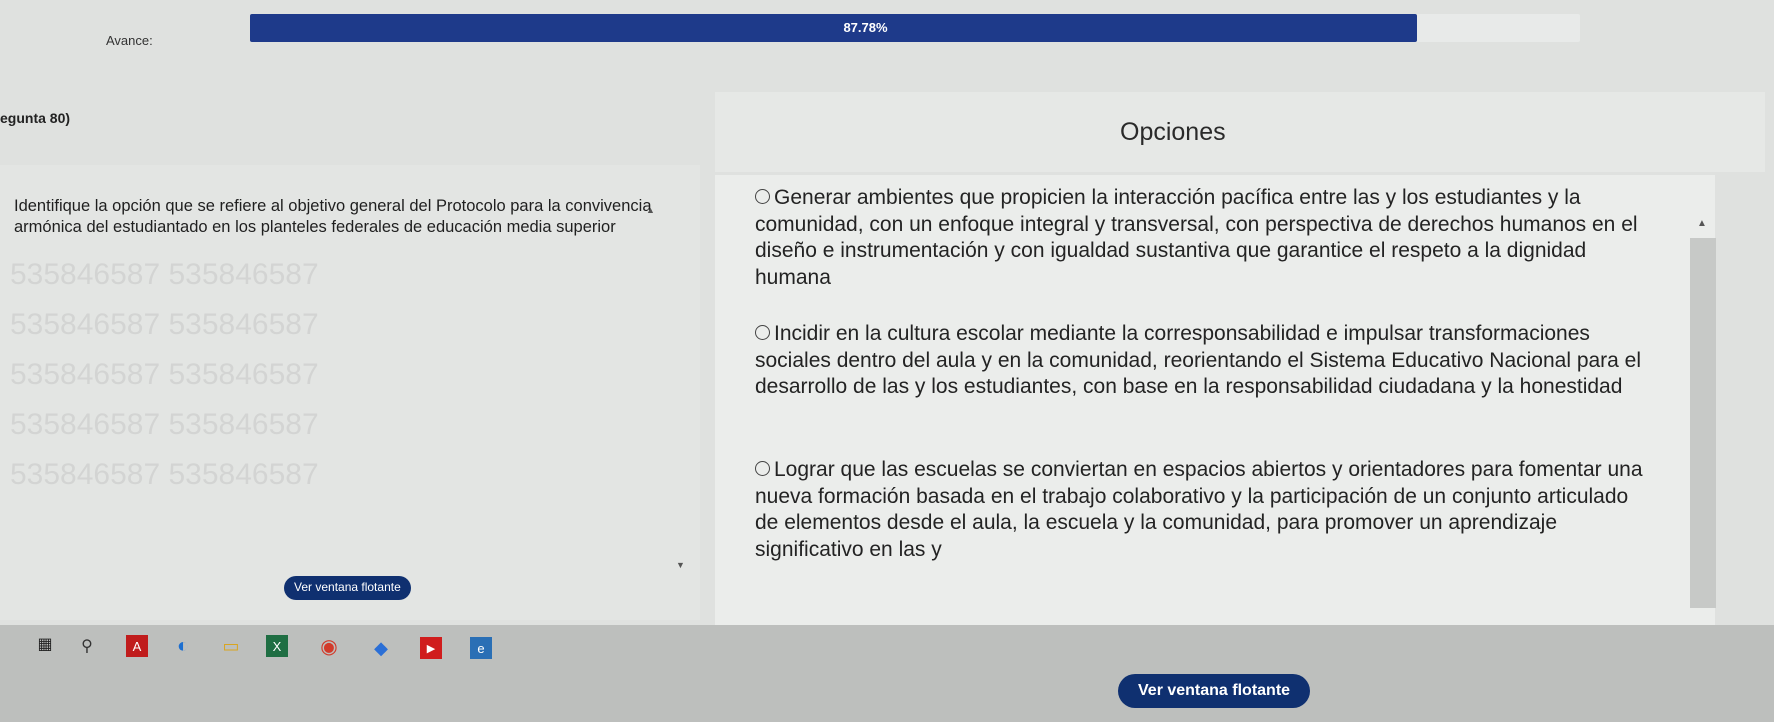  What do you see at coordinates (680, 565) in the screenshot?
I see `question-scroll-down-icon: ▼` at bounding box center [680, 565].